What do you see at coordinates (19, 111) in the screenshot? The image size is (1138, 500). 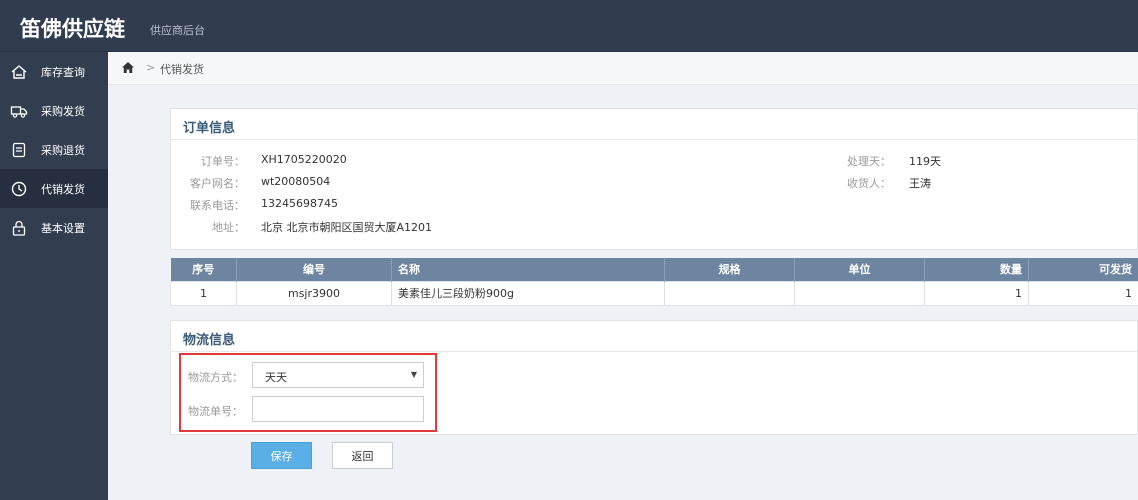 I see `truck-icon` at bounding box center [19, 111].